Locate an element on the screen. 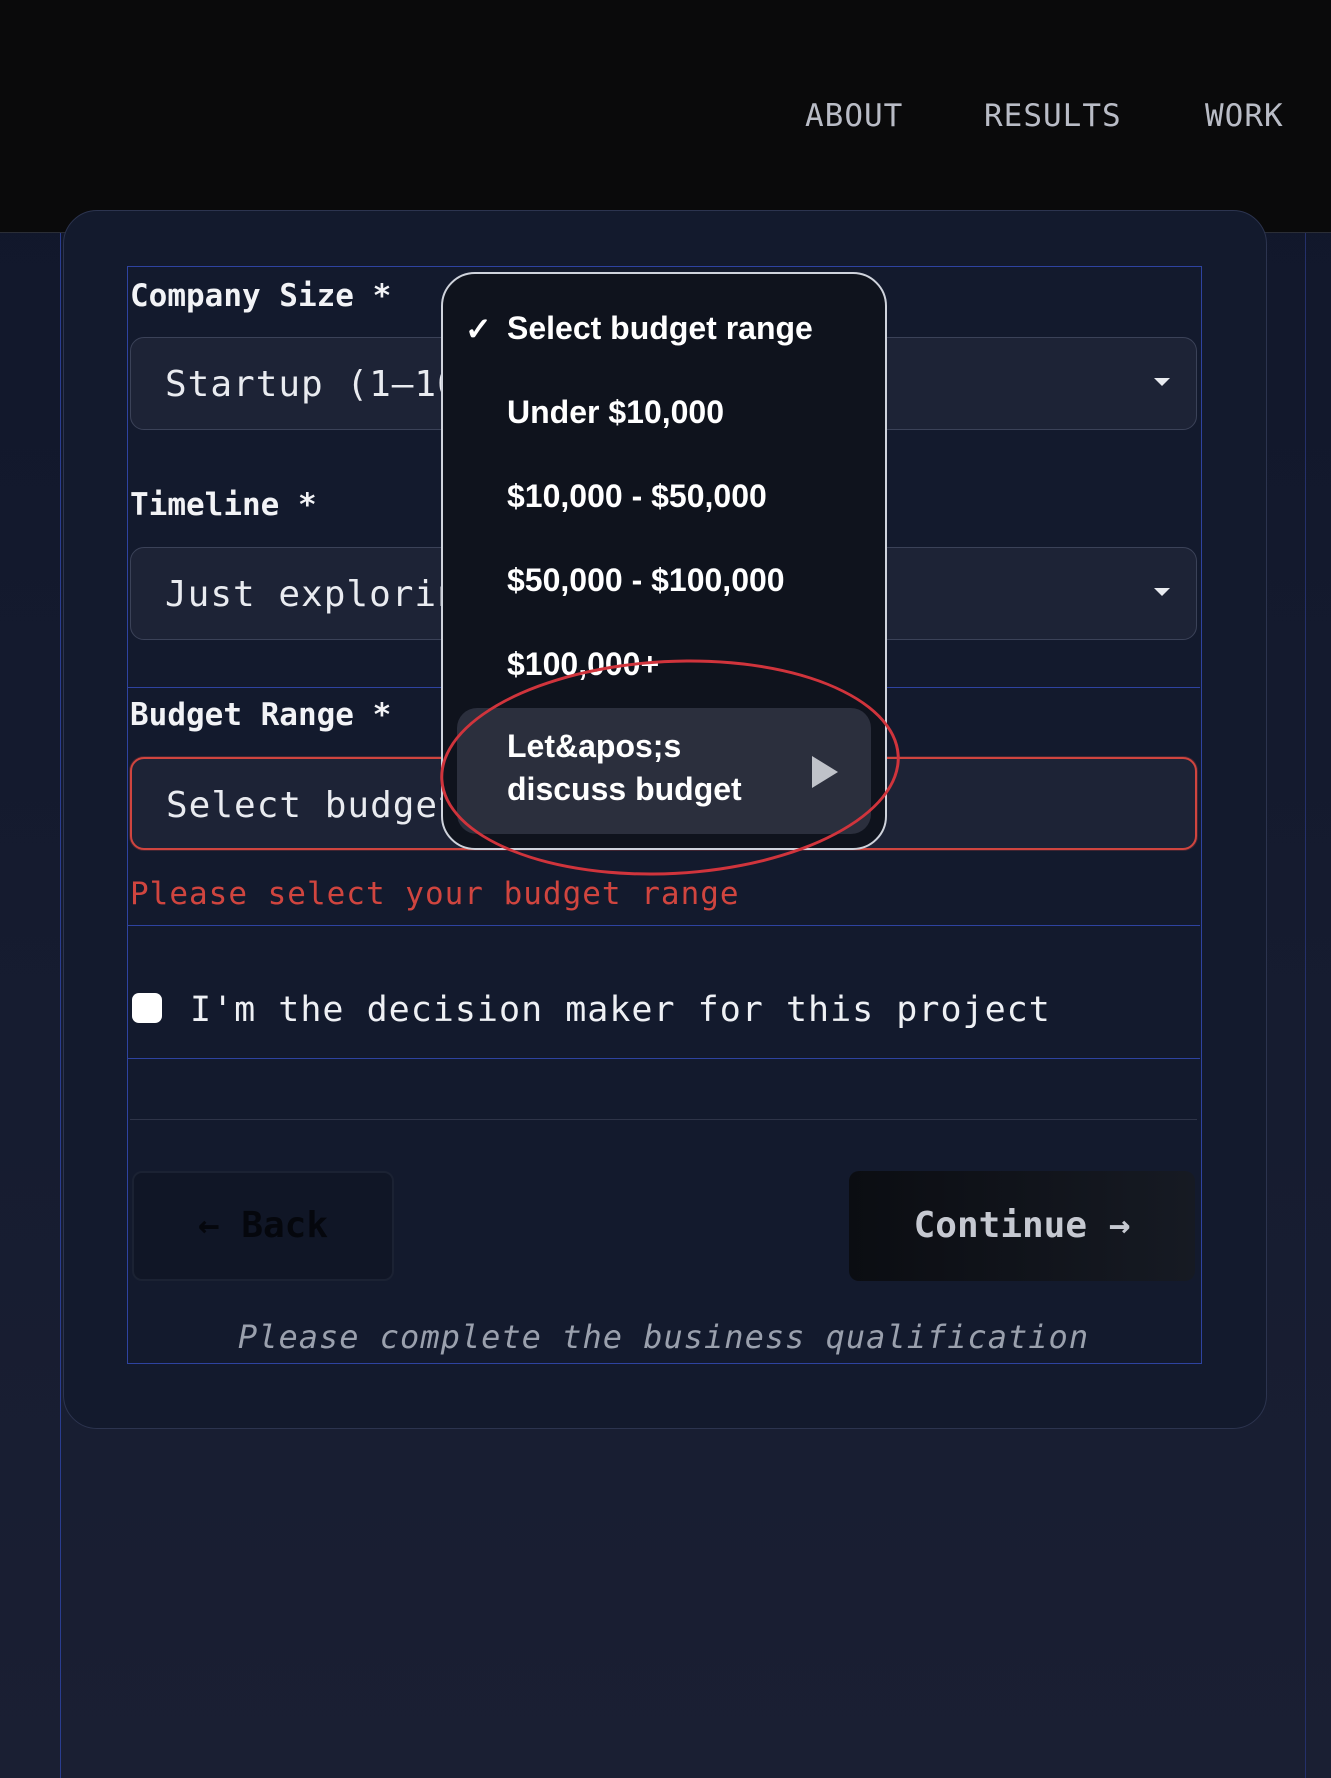  option-label: Select budget range is located at coordinates (660, 328).